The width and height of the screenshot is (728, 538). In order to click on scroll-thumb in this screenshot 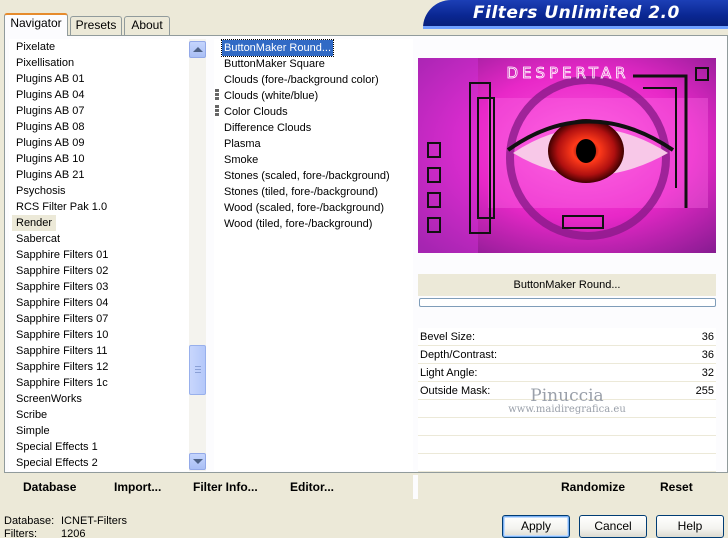, I will do `click(197, 370)`.